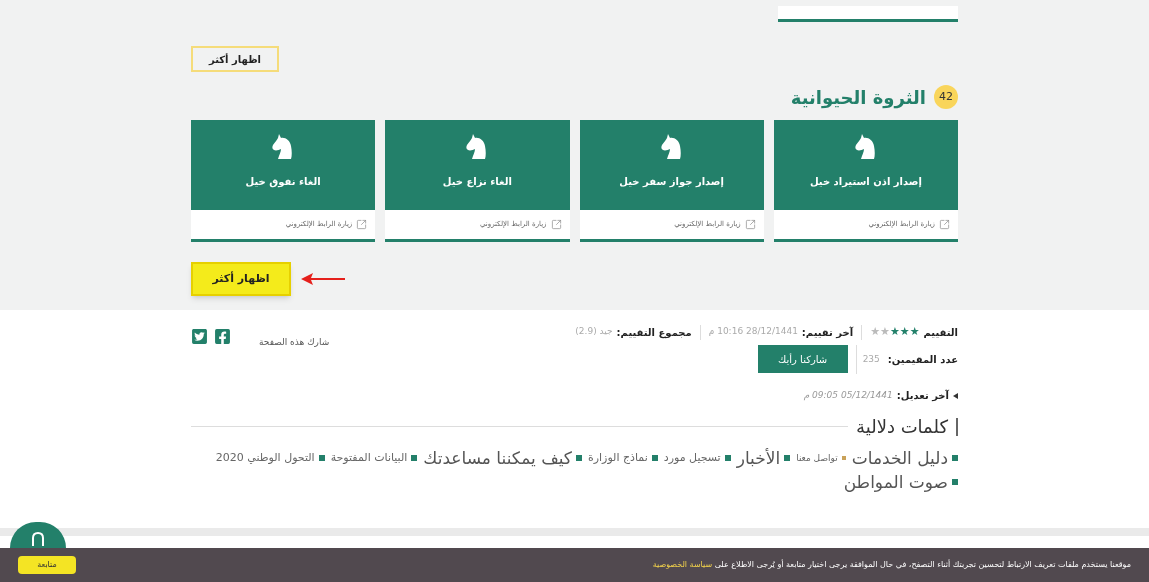  I want to click on last-modified-label: آخر تعديل:, so click(922, 395).